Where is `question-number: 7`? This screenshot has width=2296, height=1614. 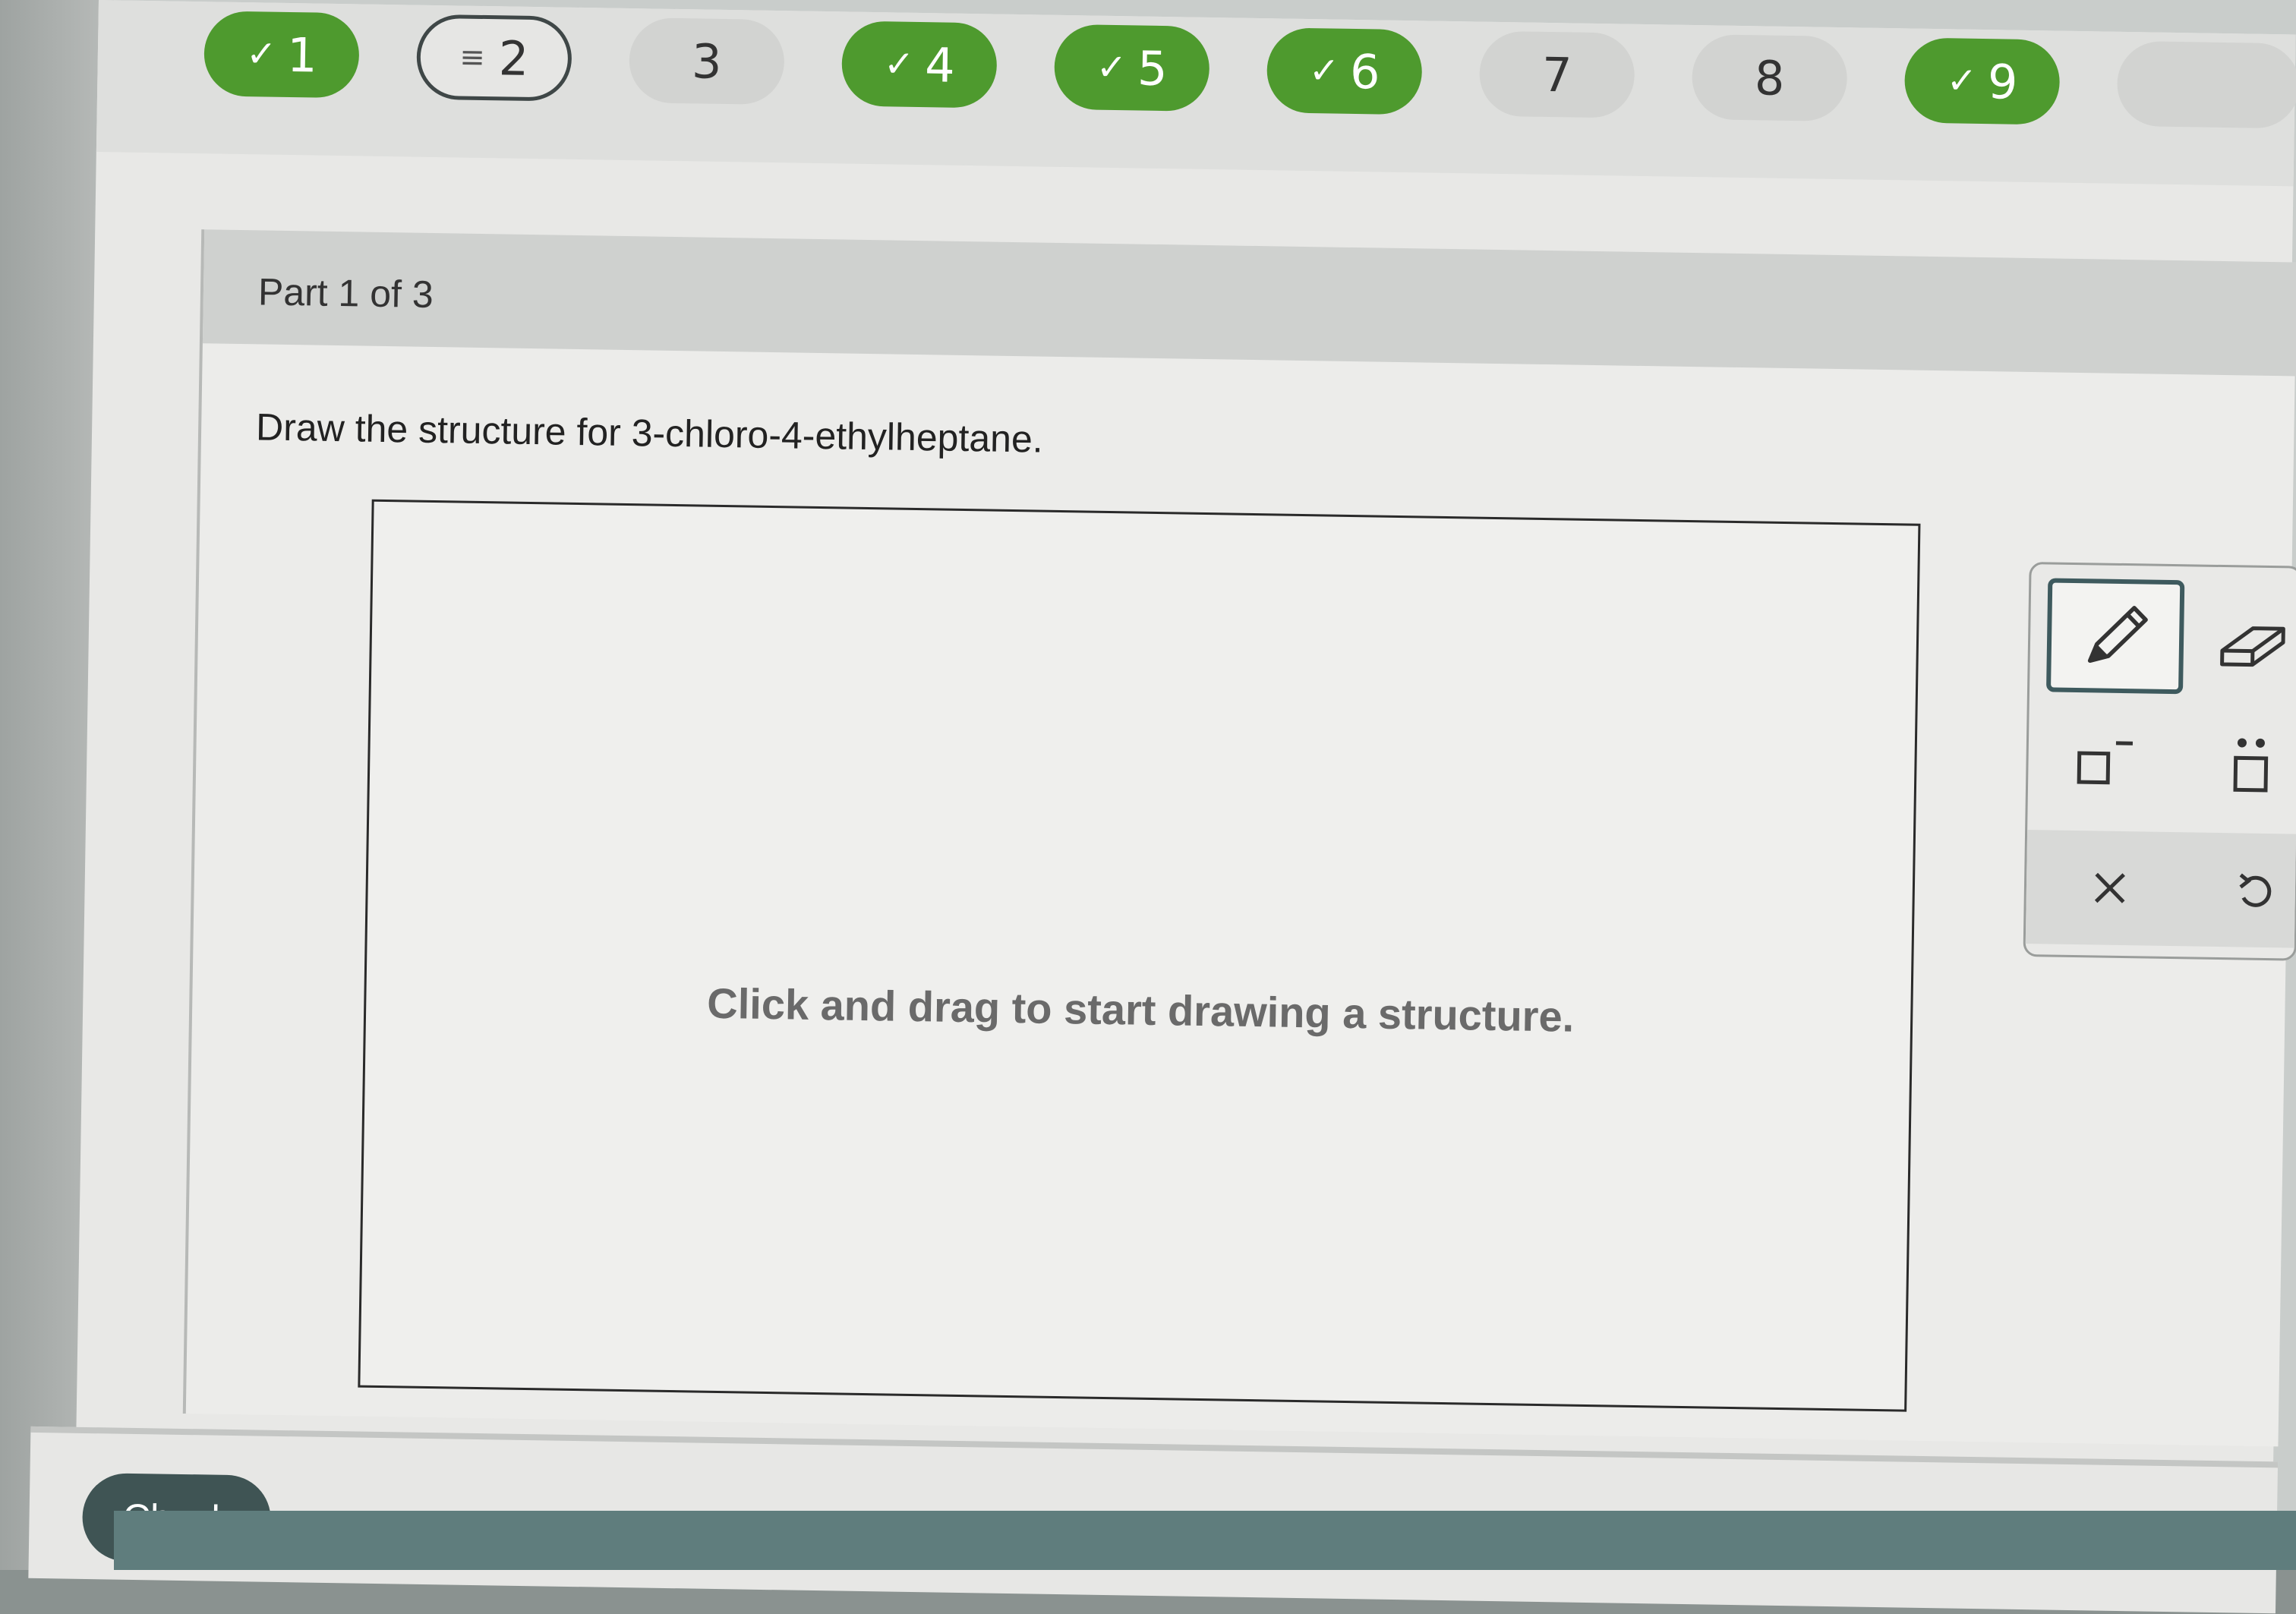
question-number: 7 is located at coordinates (1556, 74).